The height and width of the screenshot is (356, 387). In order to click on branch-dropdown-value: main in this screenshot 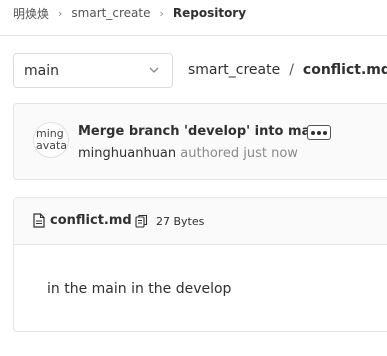, I will do `click(41, 70)`.